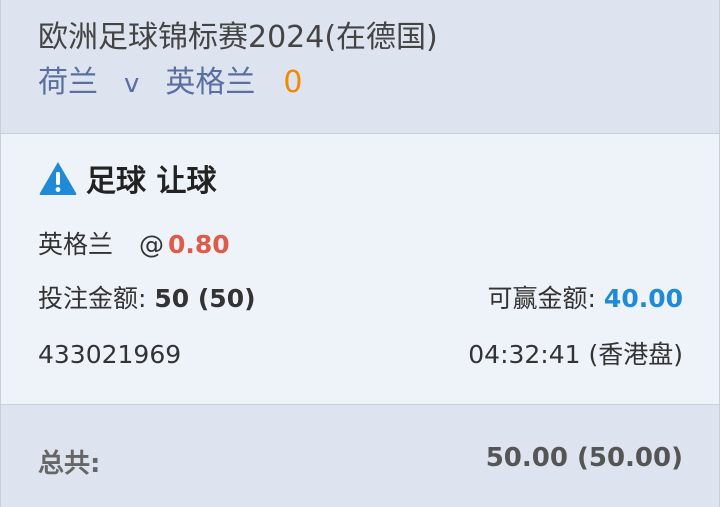 Image resolution: width=720 pixels, height=507 pixels. What do you see at coordinates (293, 82) in the screenshot?
I see `score: 0` at bounding box center [293, 82].